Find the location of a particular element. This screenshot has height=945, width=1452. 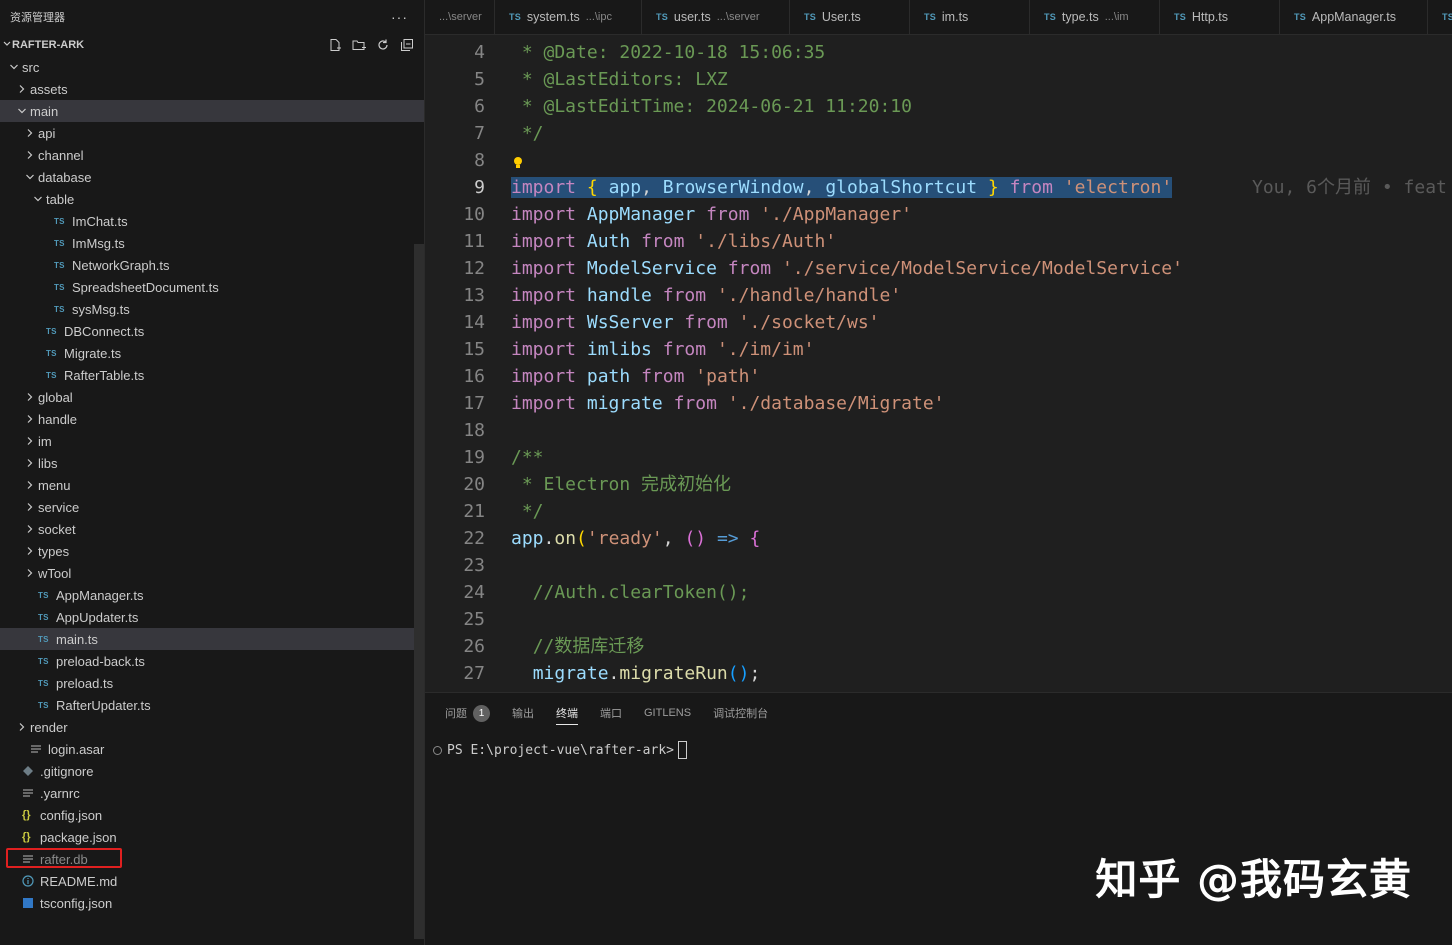

project-header: RAFTER-ARK is located at coordinates (212, 45).